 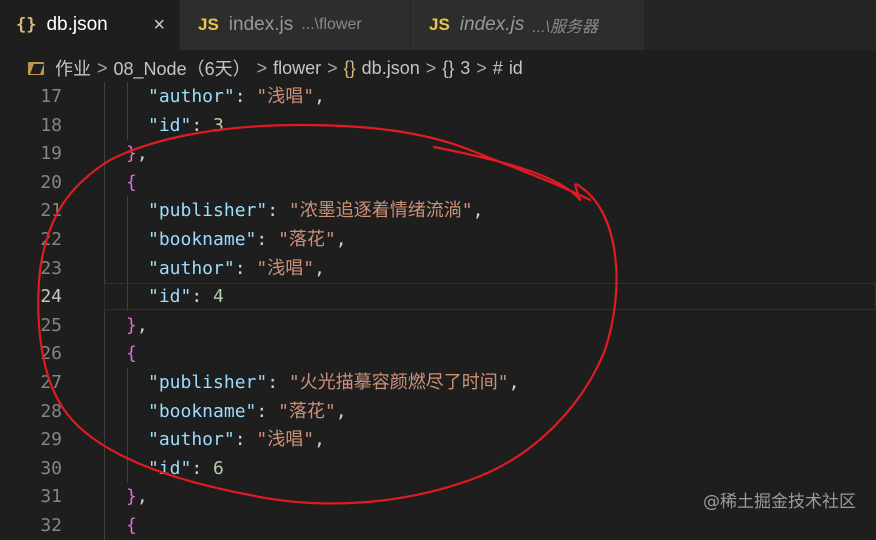 What do you see at coordinates (438, 354) in the screenshot?
I see `code-line: 26 {` at bounding box center [438, 354].